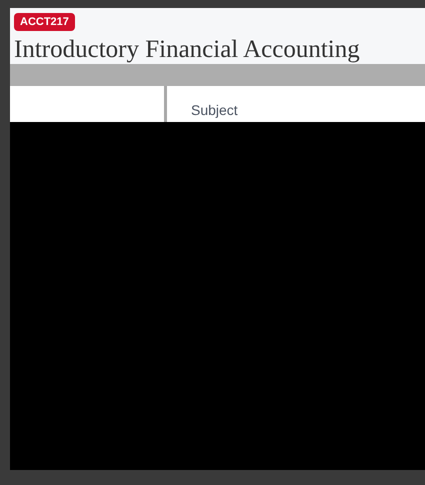  Describe the element at coordinates (187, 50) in the screenshot. I see `course-title: Introductory Financial Accounting` at that location.